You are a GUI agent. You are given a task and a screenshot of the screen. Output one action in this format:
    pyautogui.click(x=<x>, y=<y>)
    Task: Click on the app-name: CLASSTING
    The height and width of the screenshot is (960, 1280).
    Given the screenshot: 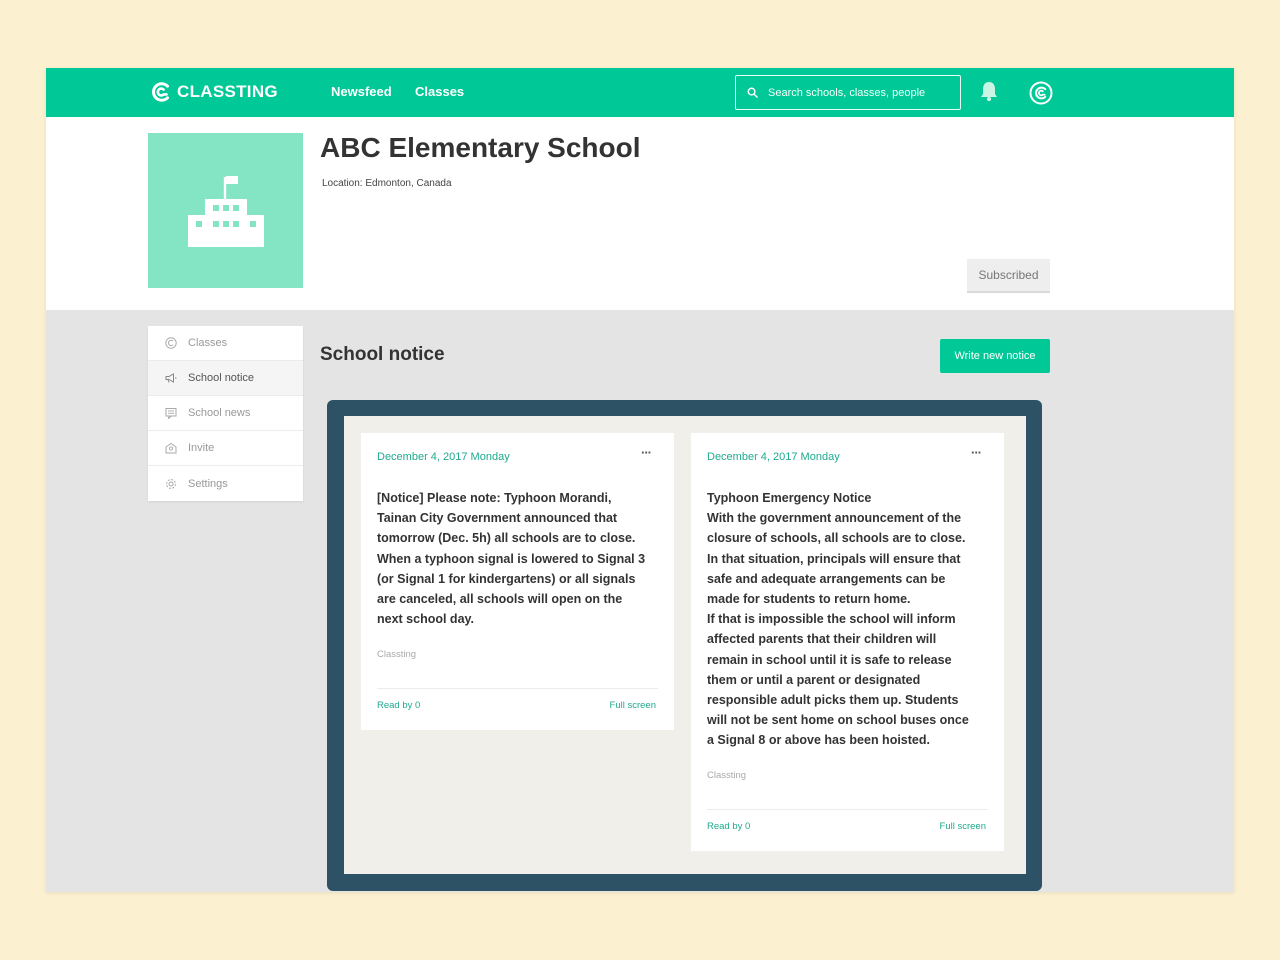 What is the action you would take?
    pyautogui.click(x=227, y=91)
    